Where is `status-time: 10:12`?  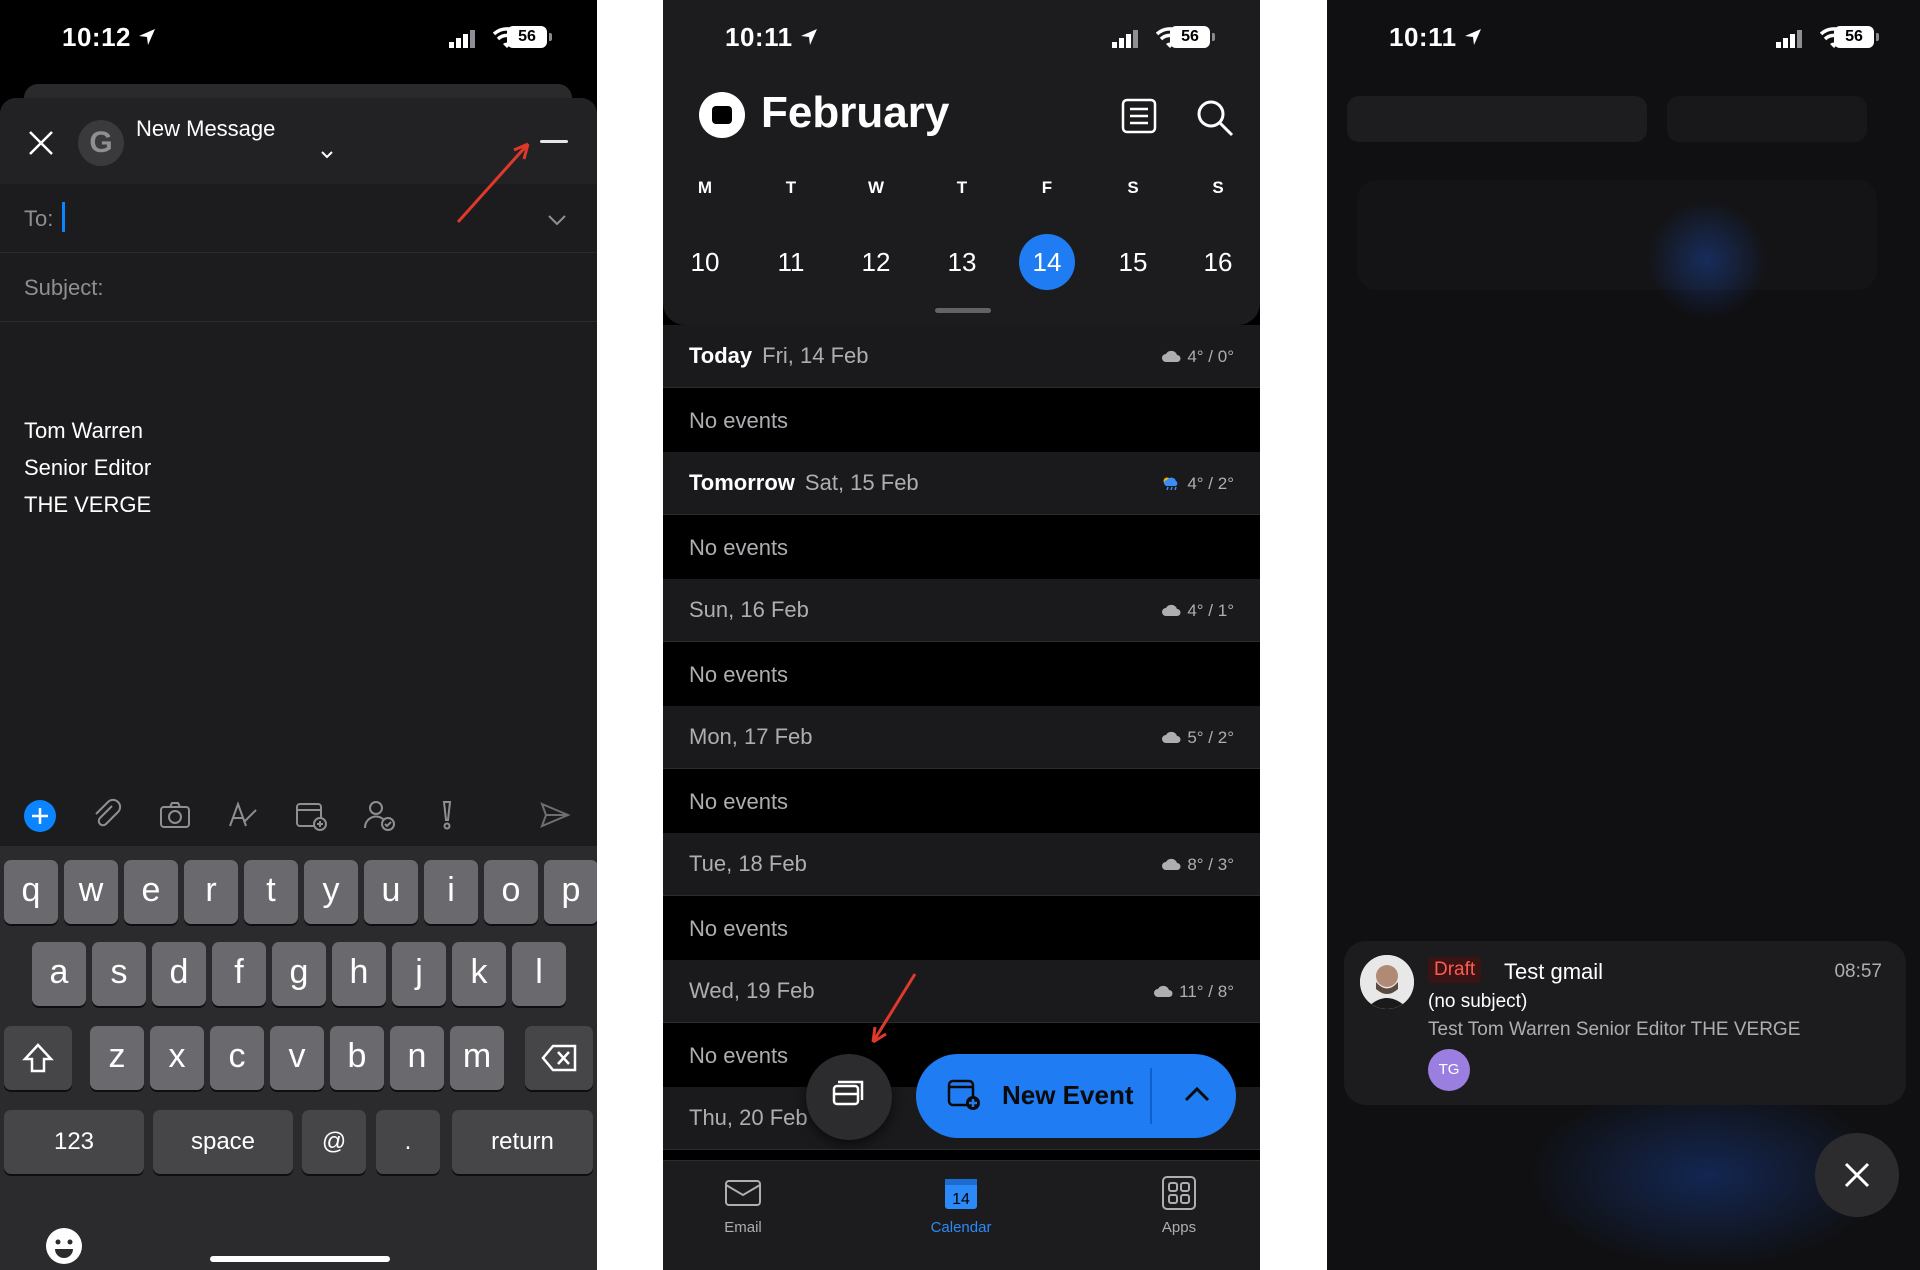 status-time: 10:12 is located at coordinates (96, 37).